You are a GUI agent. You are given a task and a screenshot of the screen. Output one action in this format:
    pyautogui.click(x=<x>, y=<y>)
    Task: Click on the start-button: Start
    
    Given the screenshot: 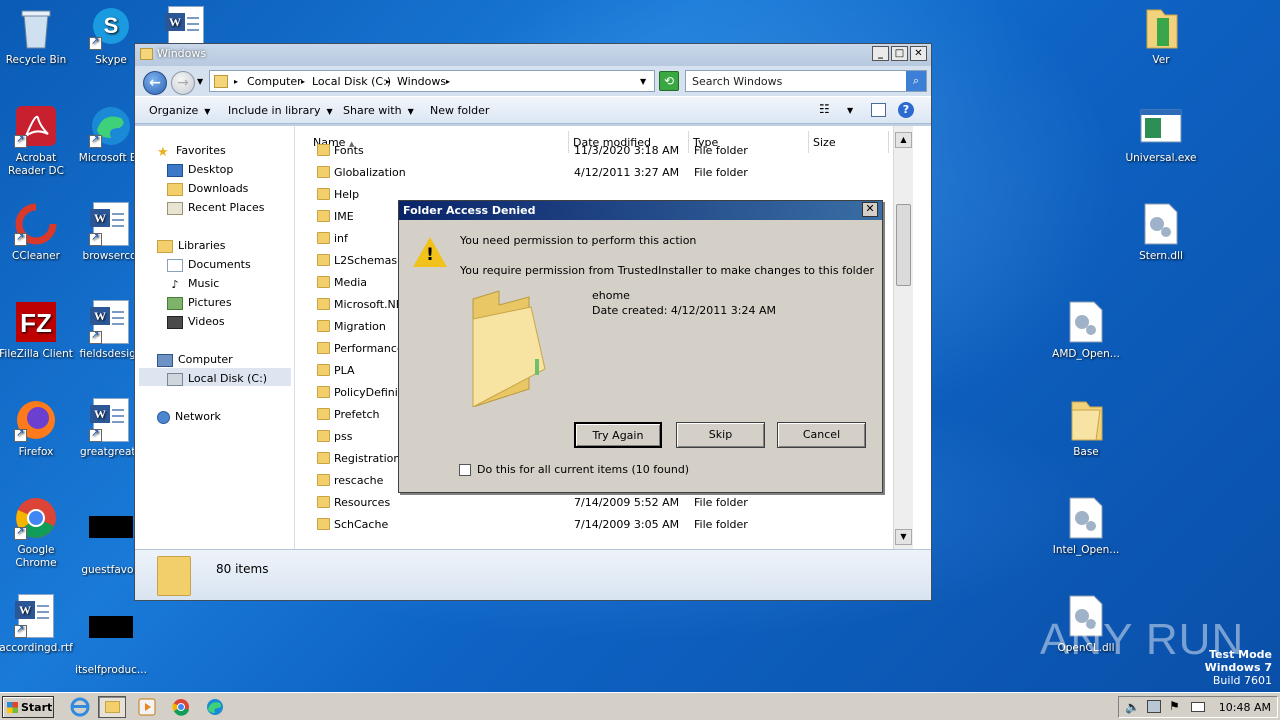 What is the action you would take?
    pyautogui.click(x=28, y=707)
    